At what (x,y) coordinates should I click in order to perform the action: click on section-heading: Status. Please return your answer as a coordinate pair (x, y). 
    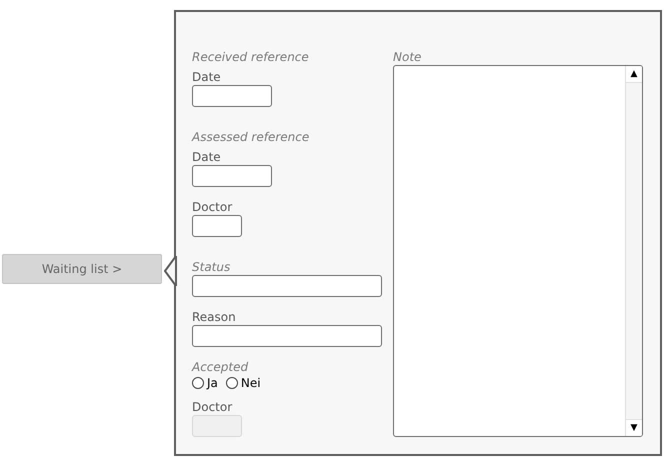
    Looking at the image, I should click on (212, 267).